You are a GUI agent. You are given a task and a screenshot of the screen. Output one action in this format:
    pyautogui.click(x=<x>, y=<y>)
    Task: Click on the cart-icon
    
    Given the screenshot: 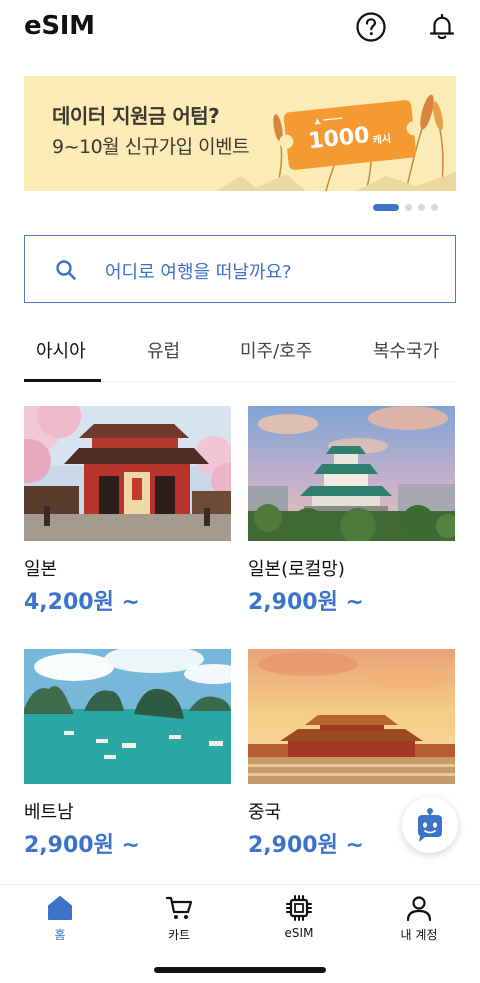 What is the action you would take?
    pyautogui.click(x=179, y=907)
    